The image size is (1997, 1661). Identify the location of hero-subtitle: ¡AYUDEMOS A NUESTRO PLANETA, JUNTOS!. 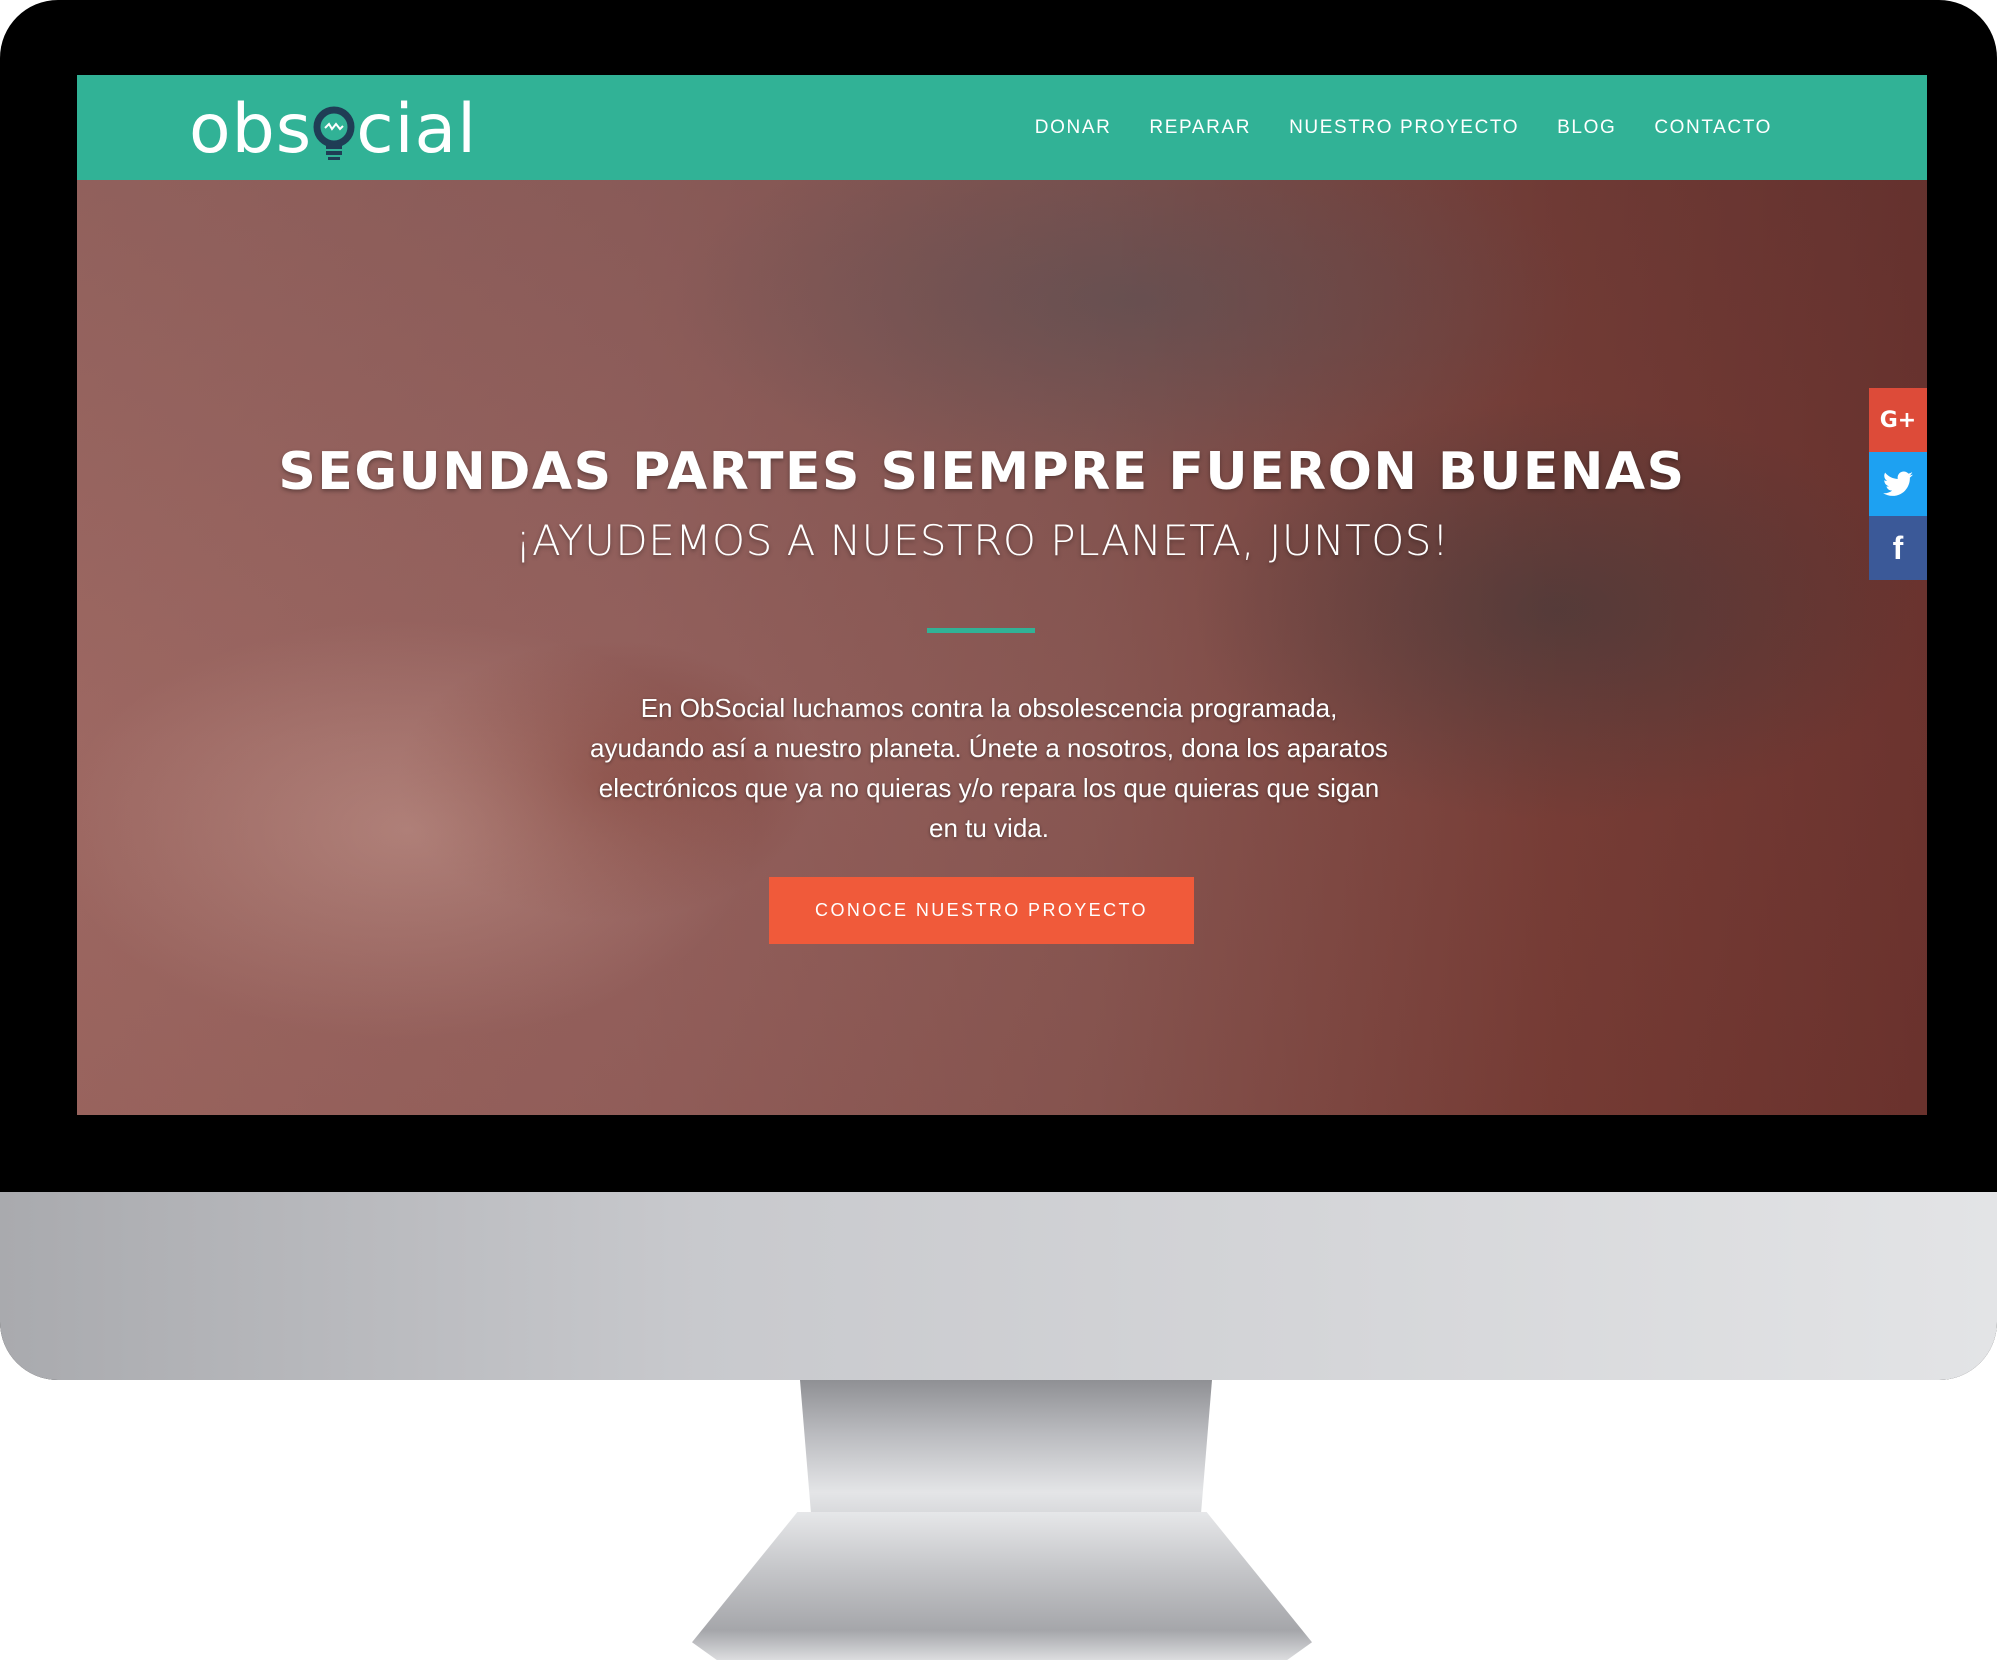
(982, 540).